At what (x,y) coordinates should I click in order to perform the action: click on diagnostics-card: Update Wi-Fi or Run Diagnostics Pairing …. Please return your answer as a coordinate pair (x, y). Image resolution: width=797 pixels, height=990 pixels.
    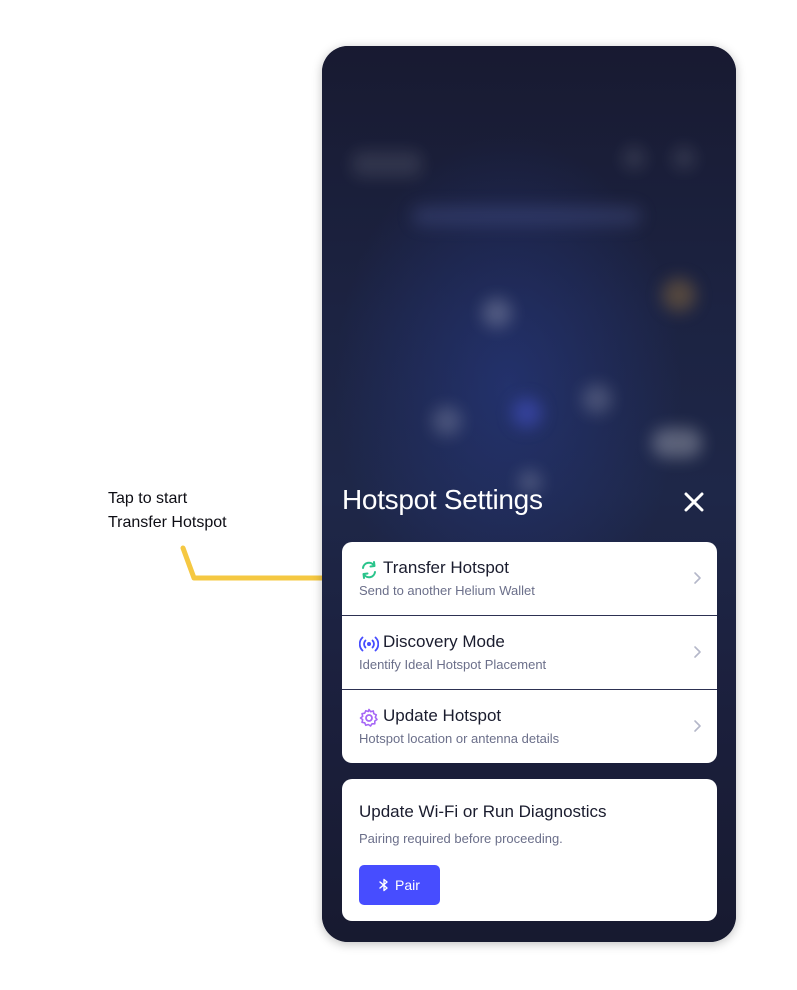
    Looking at the image, I should click on (529, 850).